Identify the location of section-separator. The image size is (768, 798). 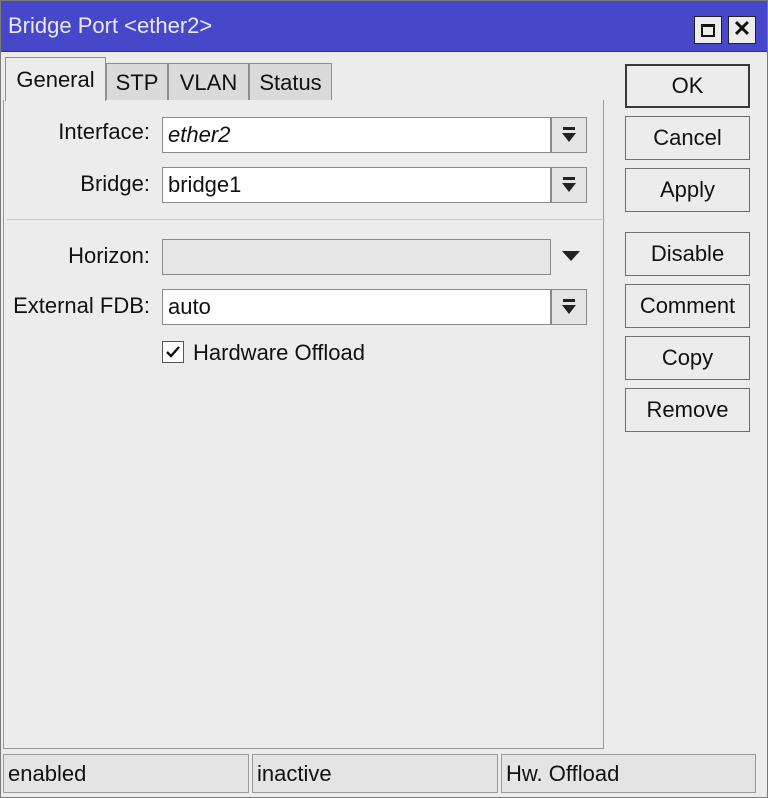
(306, 219).